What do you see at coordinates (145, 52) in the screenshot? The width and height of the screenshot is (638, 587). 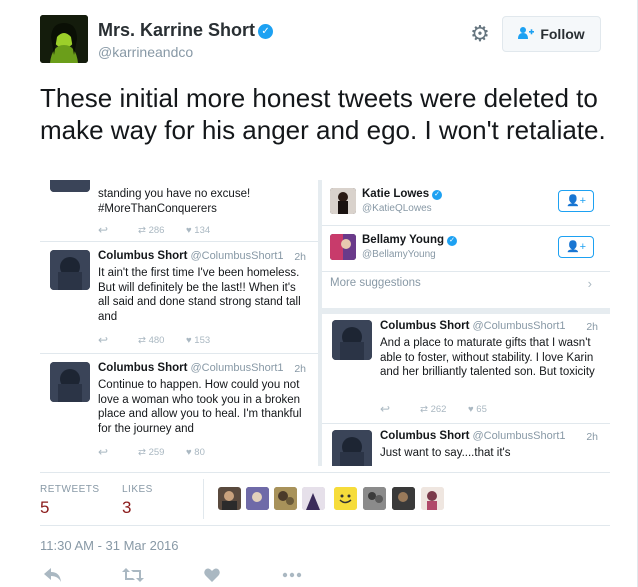 I see `author-handle: @karrineandco` at bounding box center [145, 52].